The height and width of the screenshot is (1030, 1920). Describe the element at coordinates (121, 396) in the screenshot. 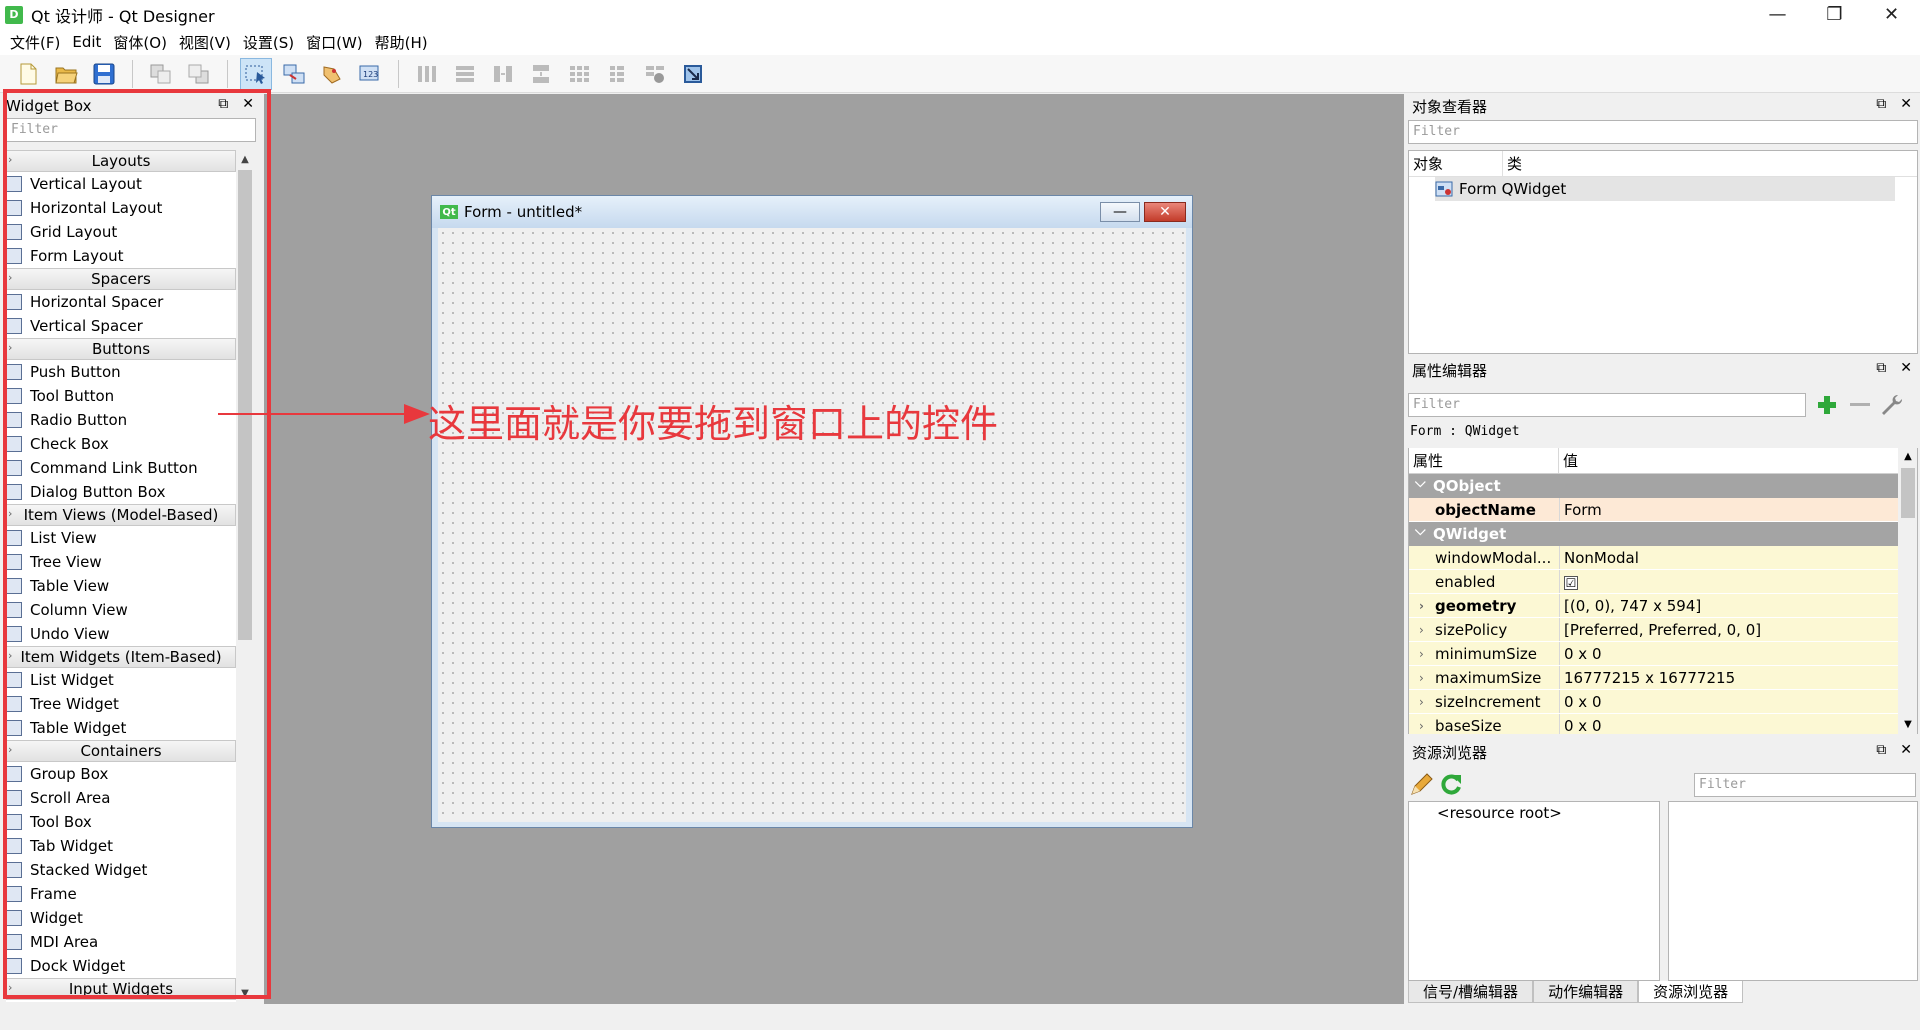

I see `widget-list-item: Tool Button` at that location.